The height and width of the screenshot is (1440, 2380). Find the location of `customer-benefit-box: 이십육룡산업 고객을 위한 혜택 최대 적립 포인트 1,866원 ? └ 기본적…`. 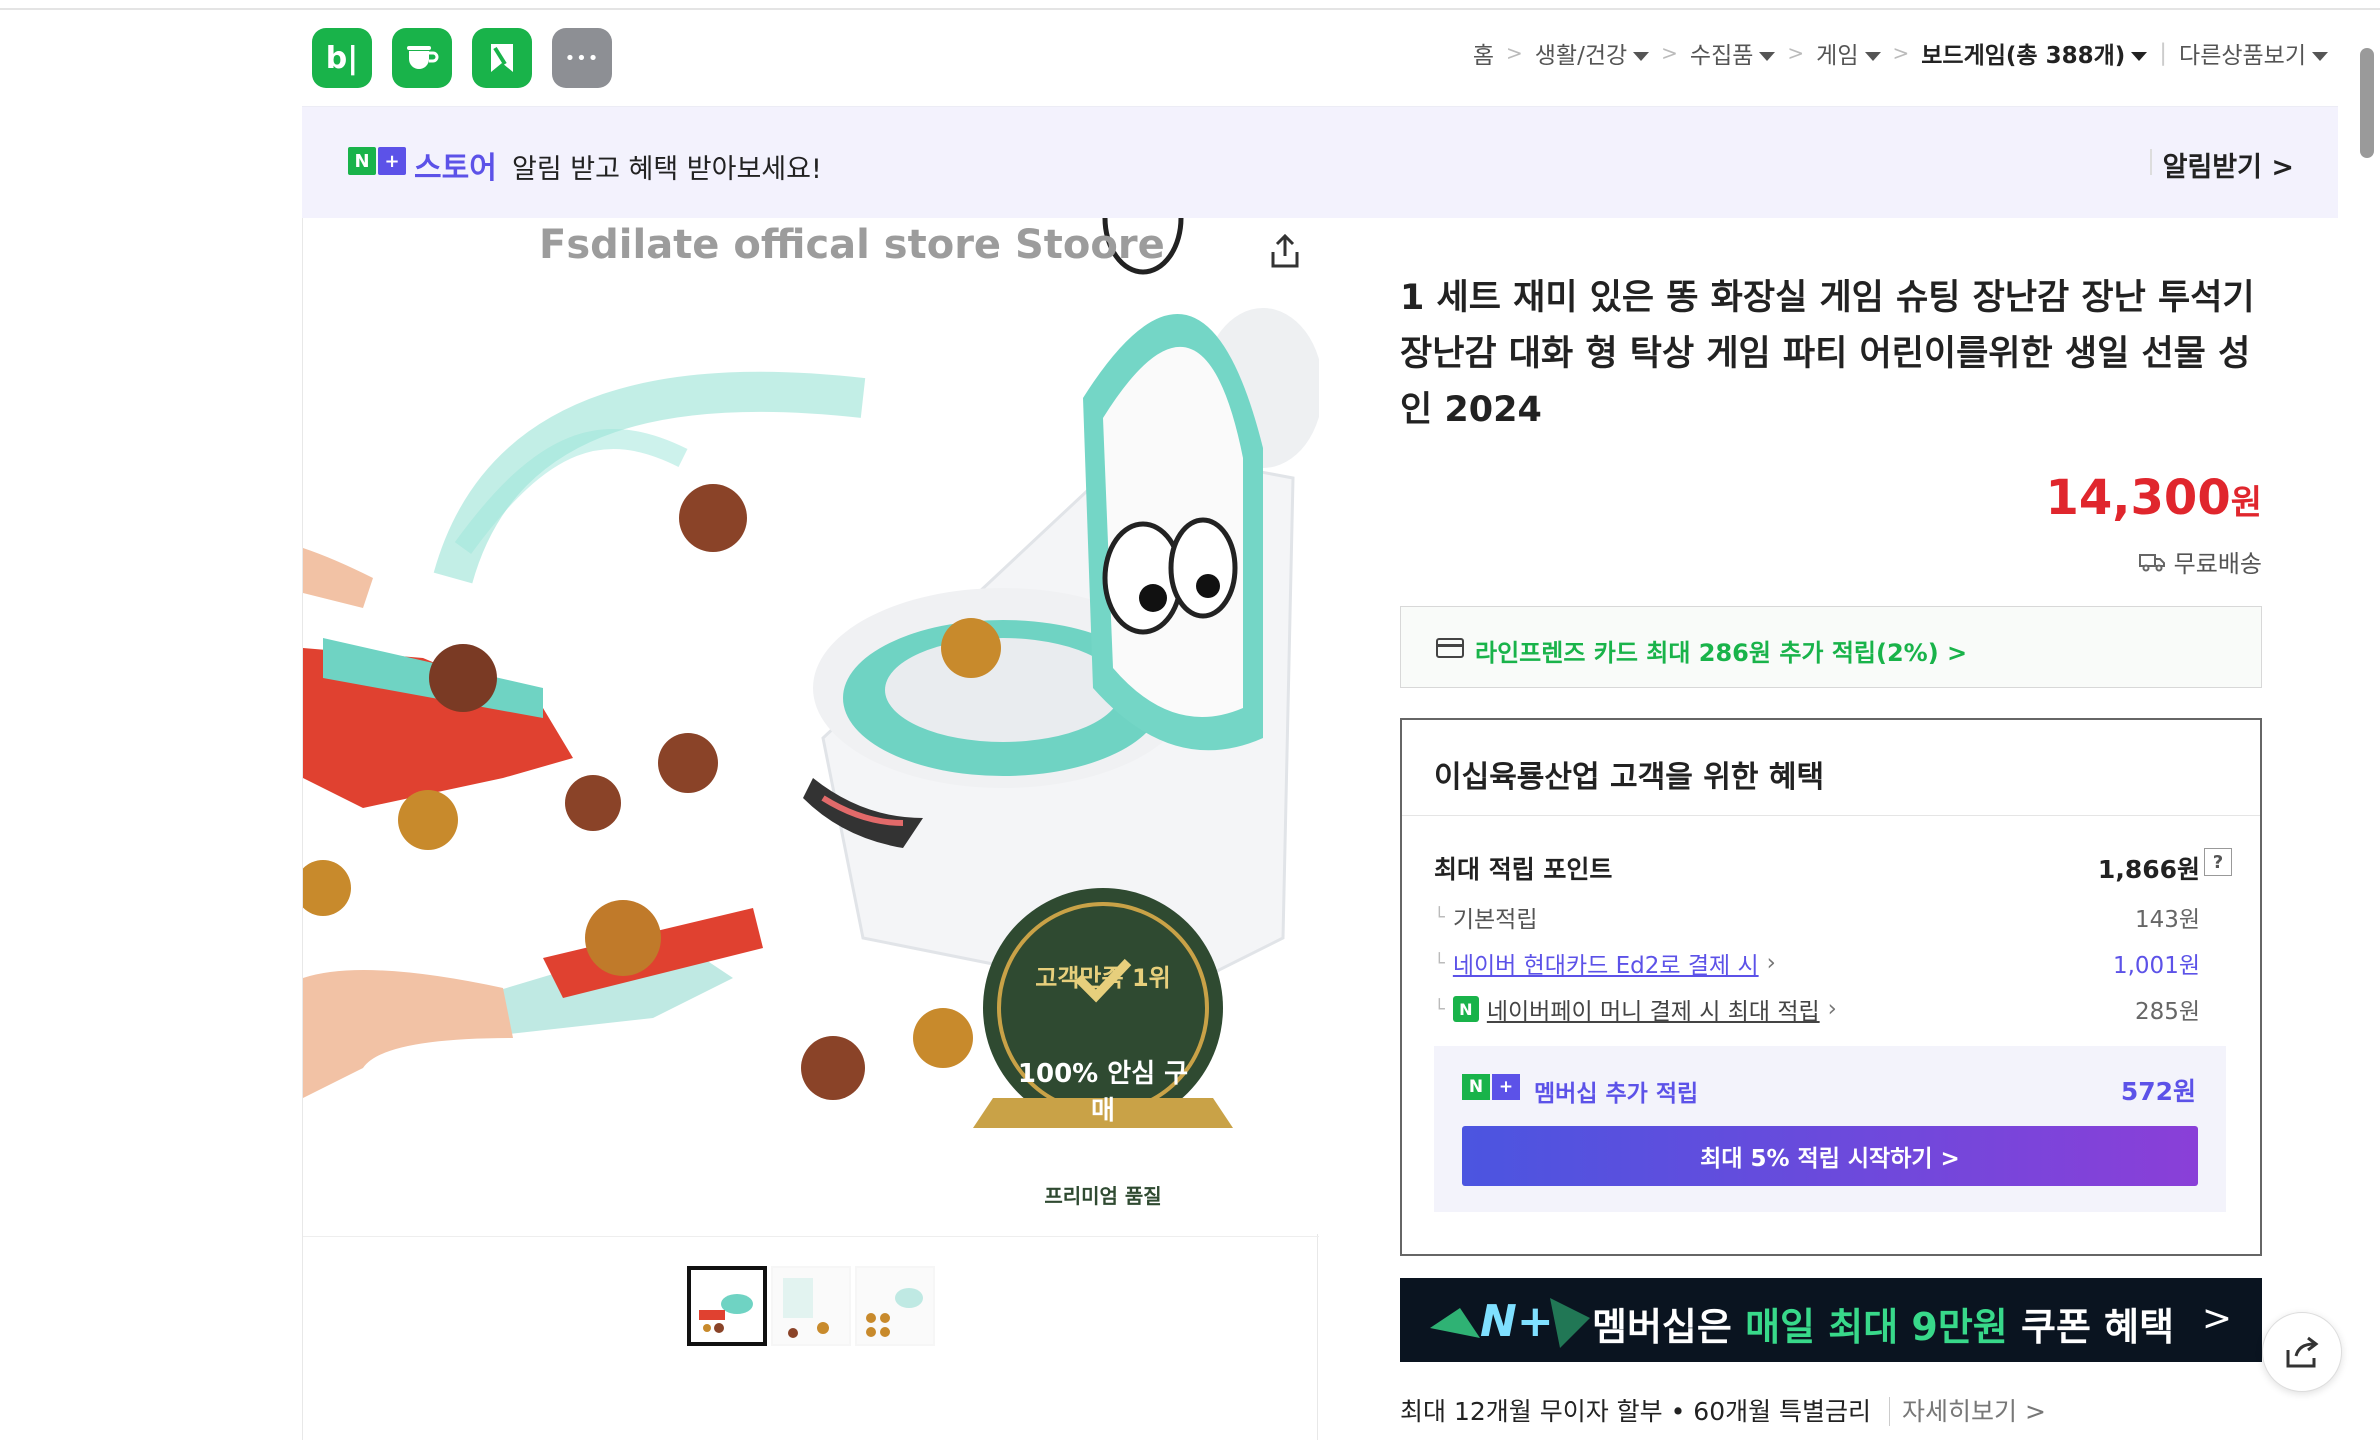

customer-benefit-box: 이십육룡산업 고객을 위한 혜택 최대 적립 포인트 1,866원 ? └ 기본적… is located at coordinates (1831, 987).